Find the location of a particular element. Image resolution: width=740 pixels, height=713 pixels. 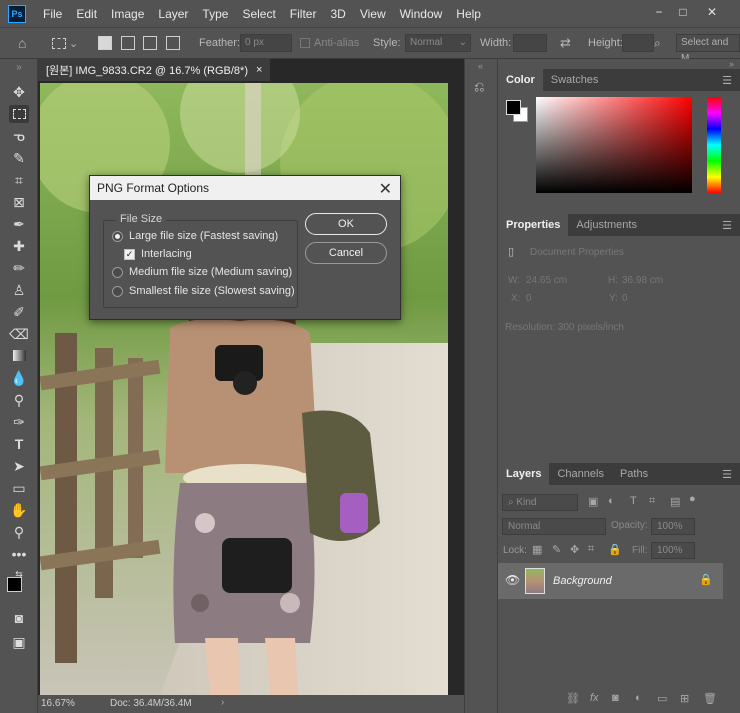

tab-channels: Channels is located at coordinates (580, 474).